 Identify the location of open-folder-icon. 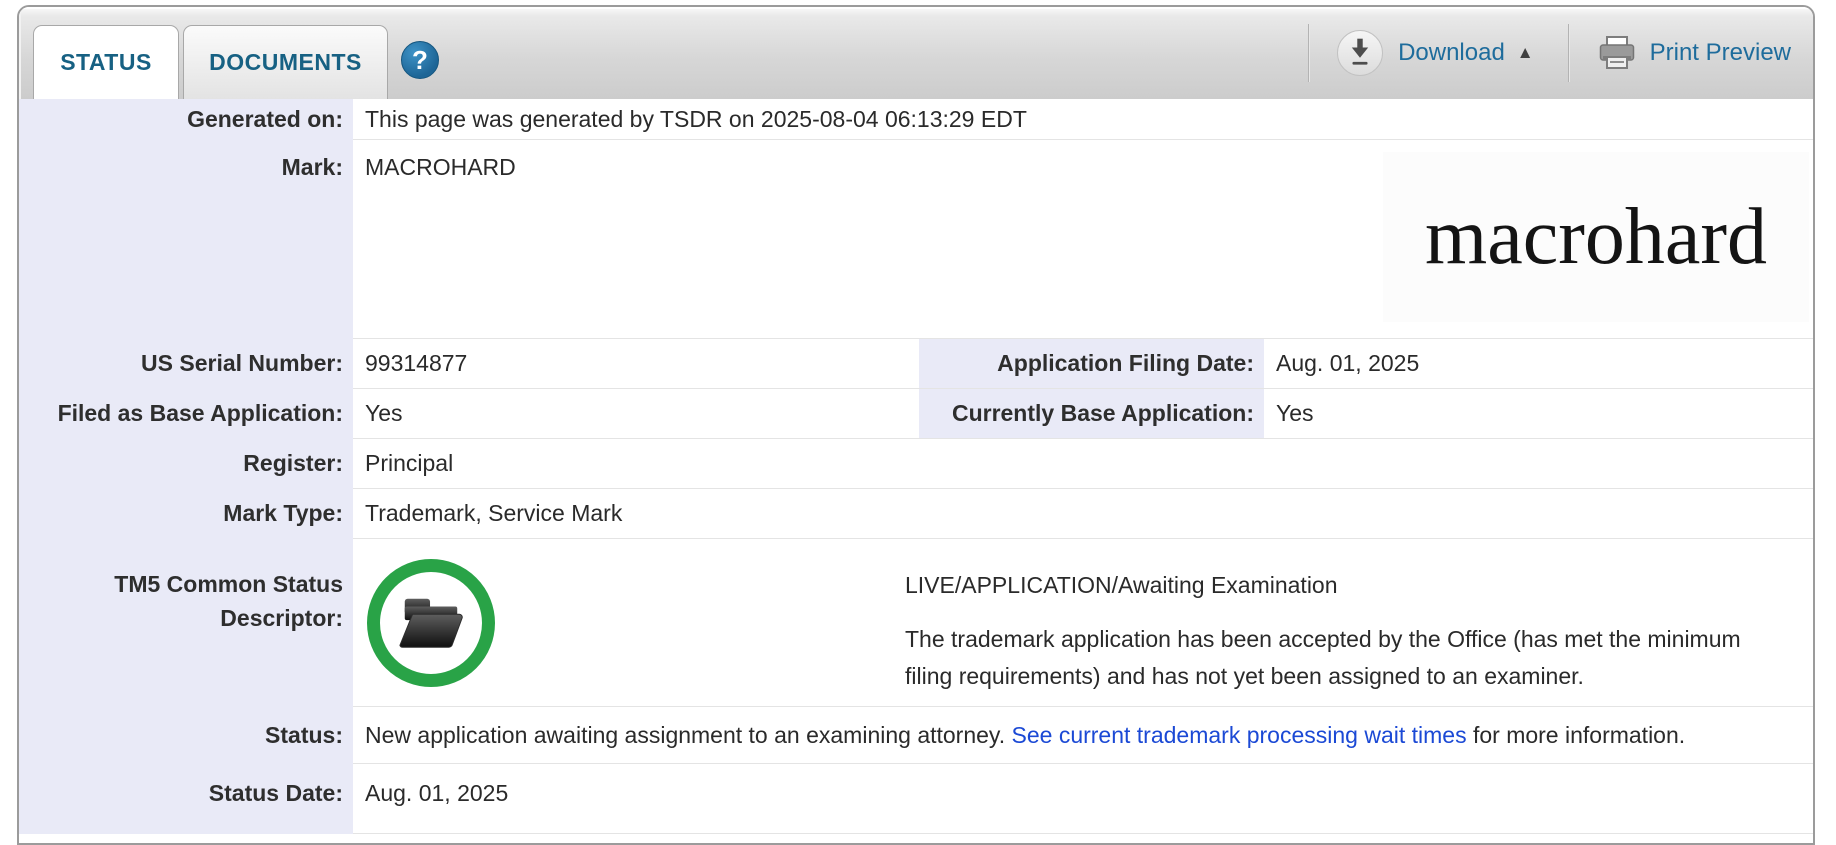
(431, 623).